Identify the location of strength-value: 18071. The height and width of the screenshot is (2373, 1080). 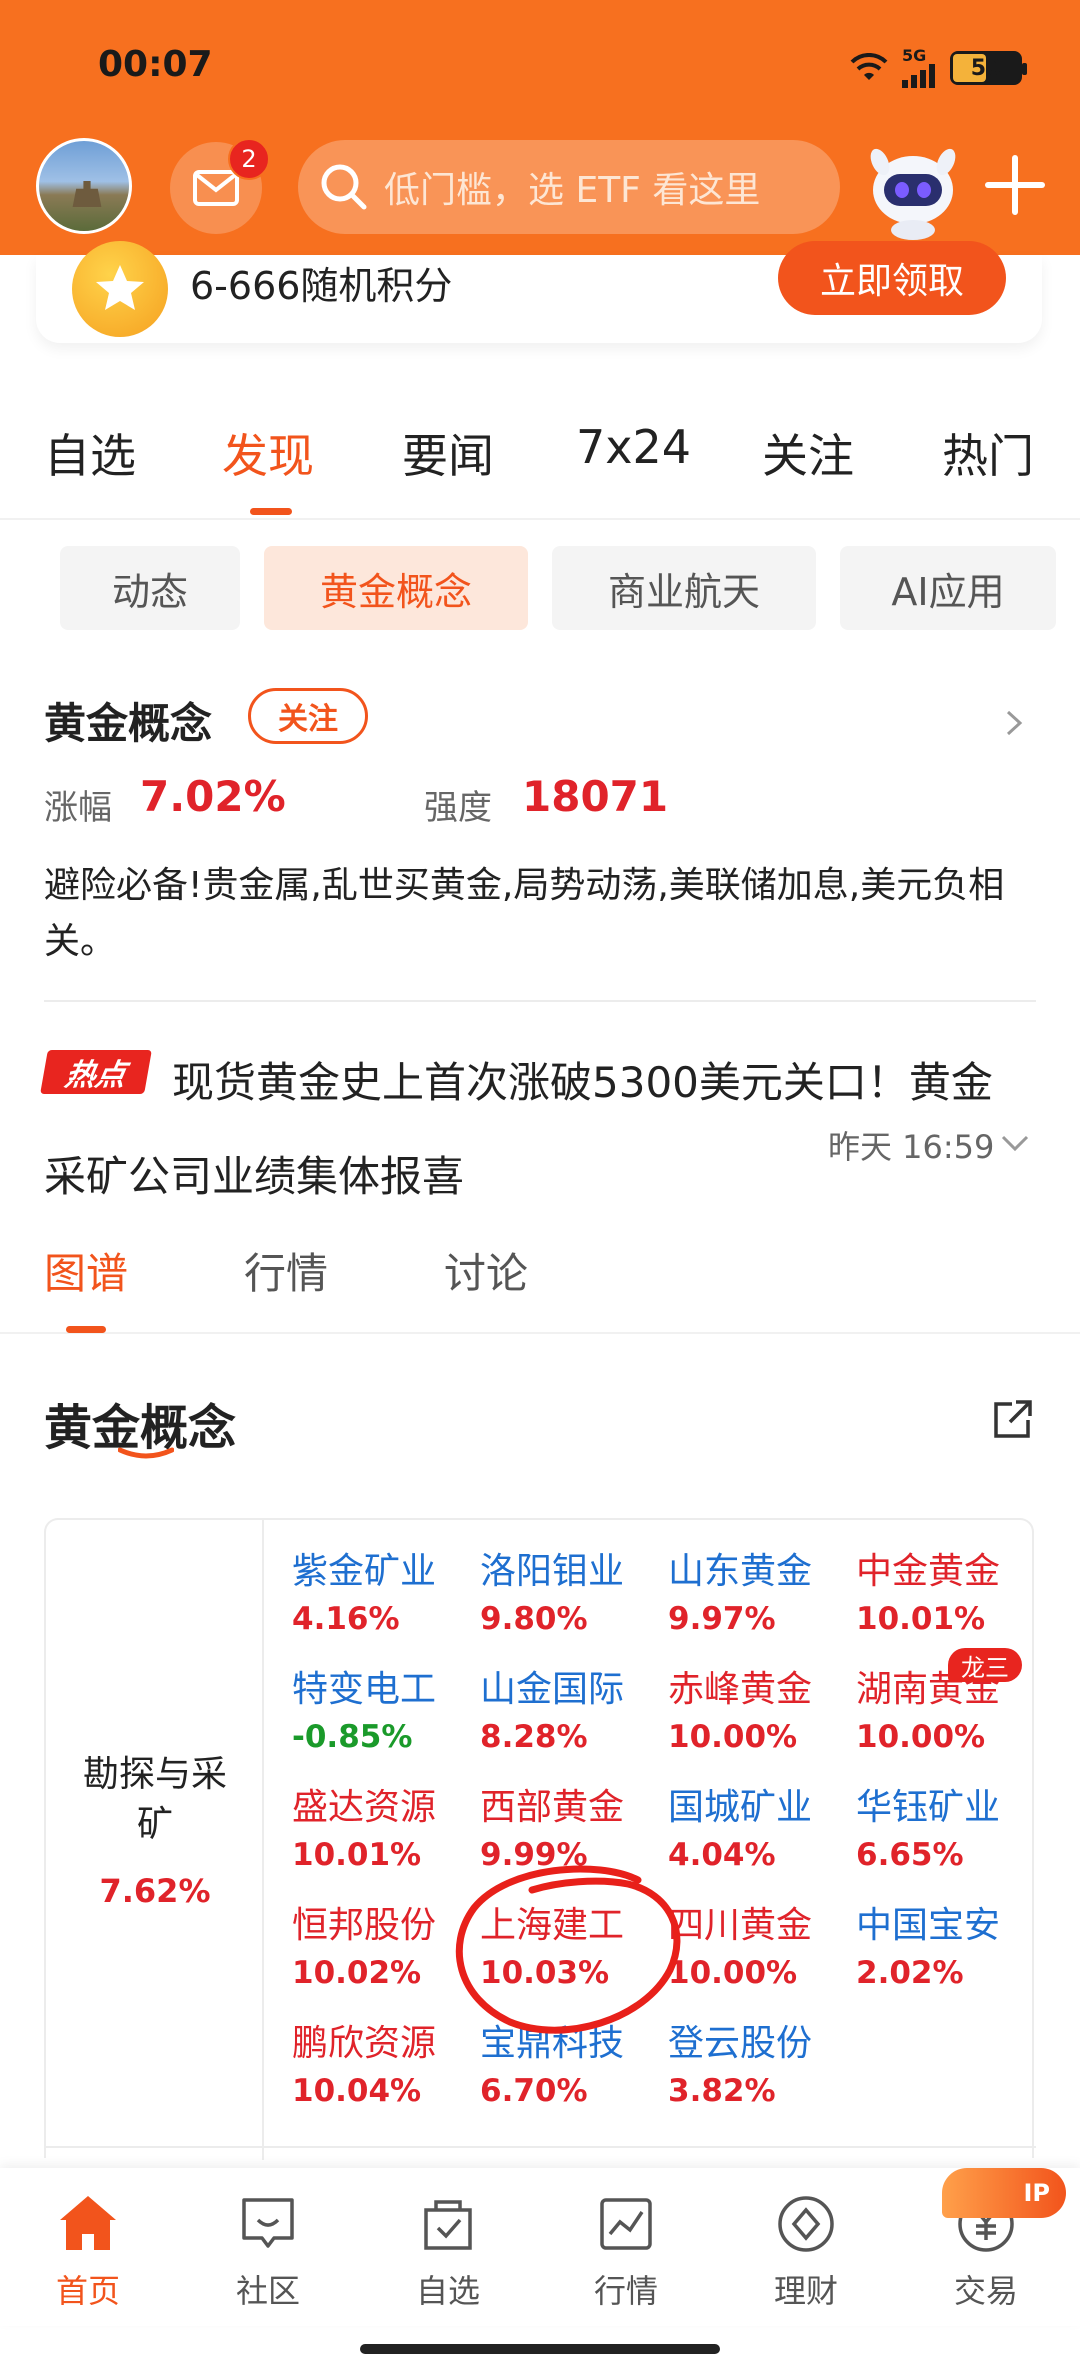
(595, 796).